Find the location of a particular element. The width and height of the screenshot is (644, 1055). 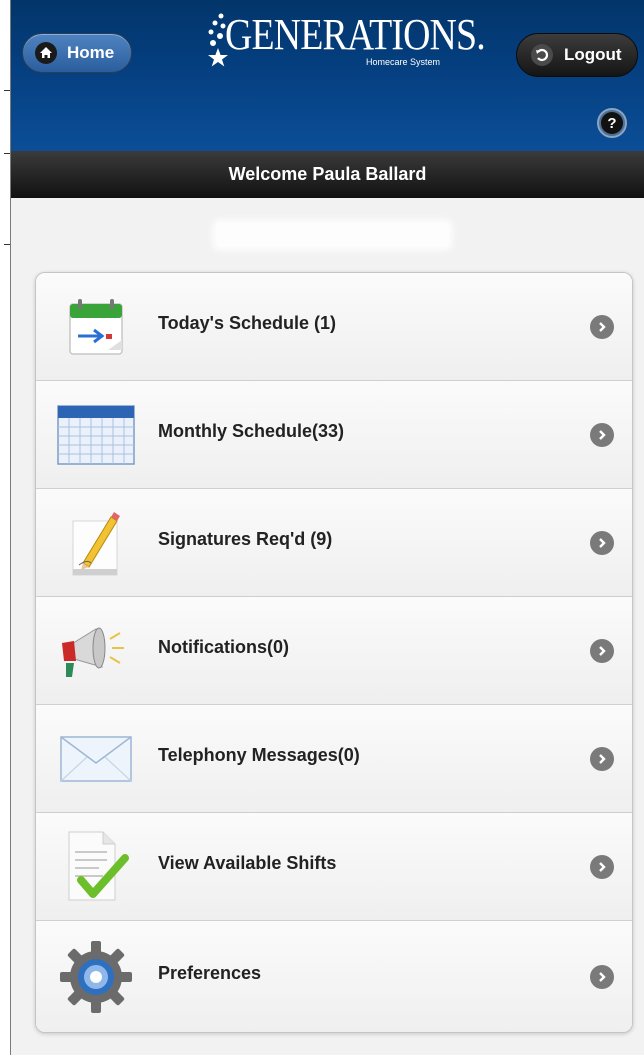

help-icon: ? is located at coordinates (612, 123).